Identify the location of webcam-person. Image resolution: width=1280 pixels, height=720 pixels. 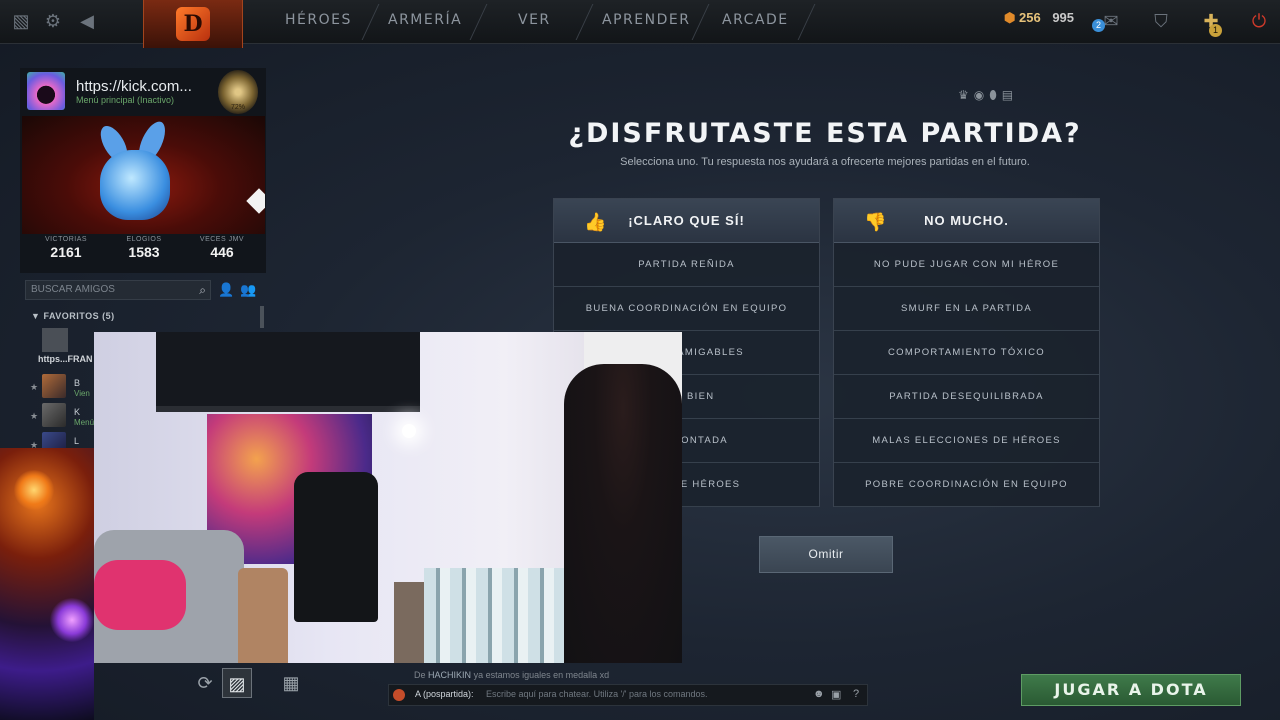
(623, 513).